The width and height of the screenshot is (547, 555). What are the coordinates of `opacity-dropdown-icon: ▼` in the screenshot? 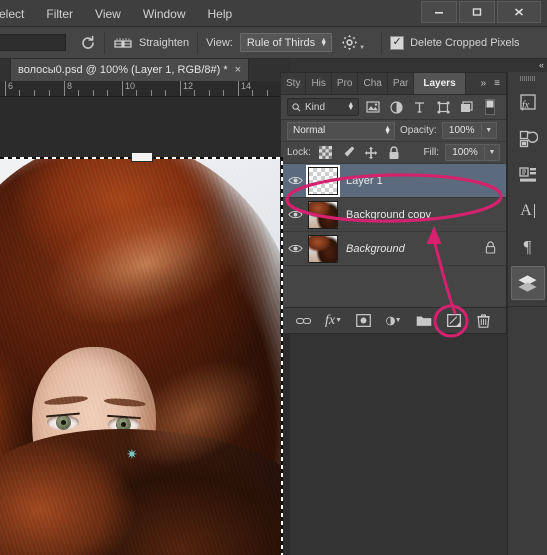 It's located at (489, 130).